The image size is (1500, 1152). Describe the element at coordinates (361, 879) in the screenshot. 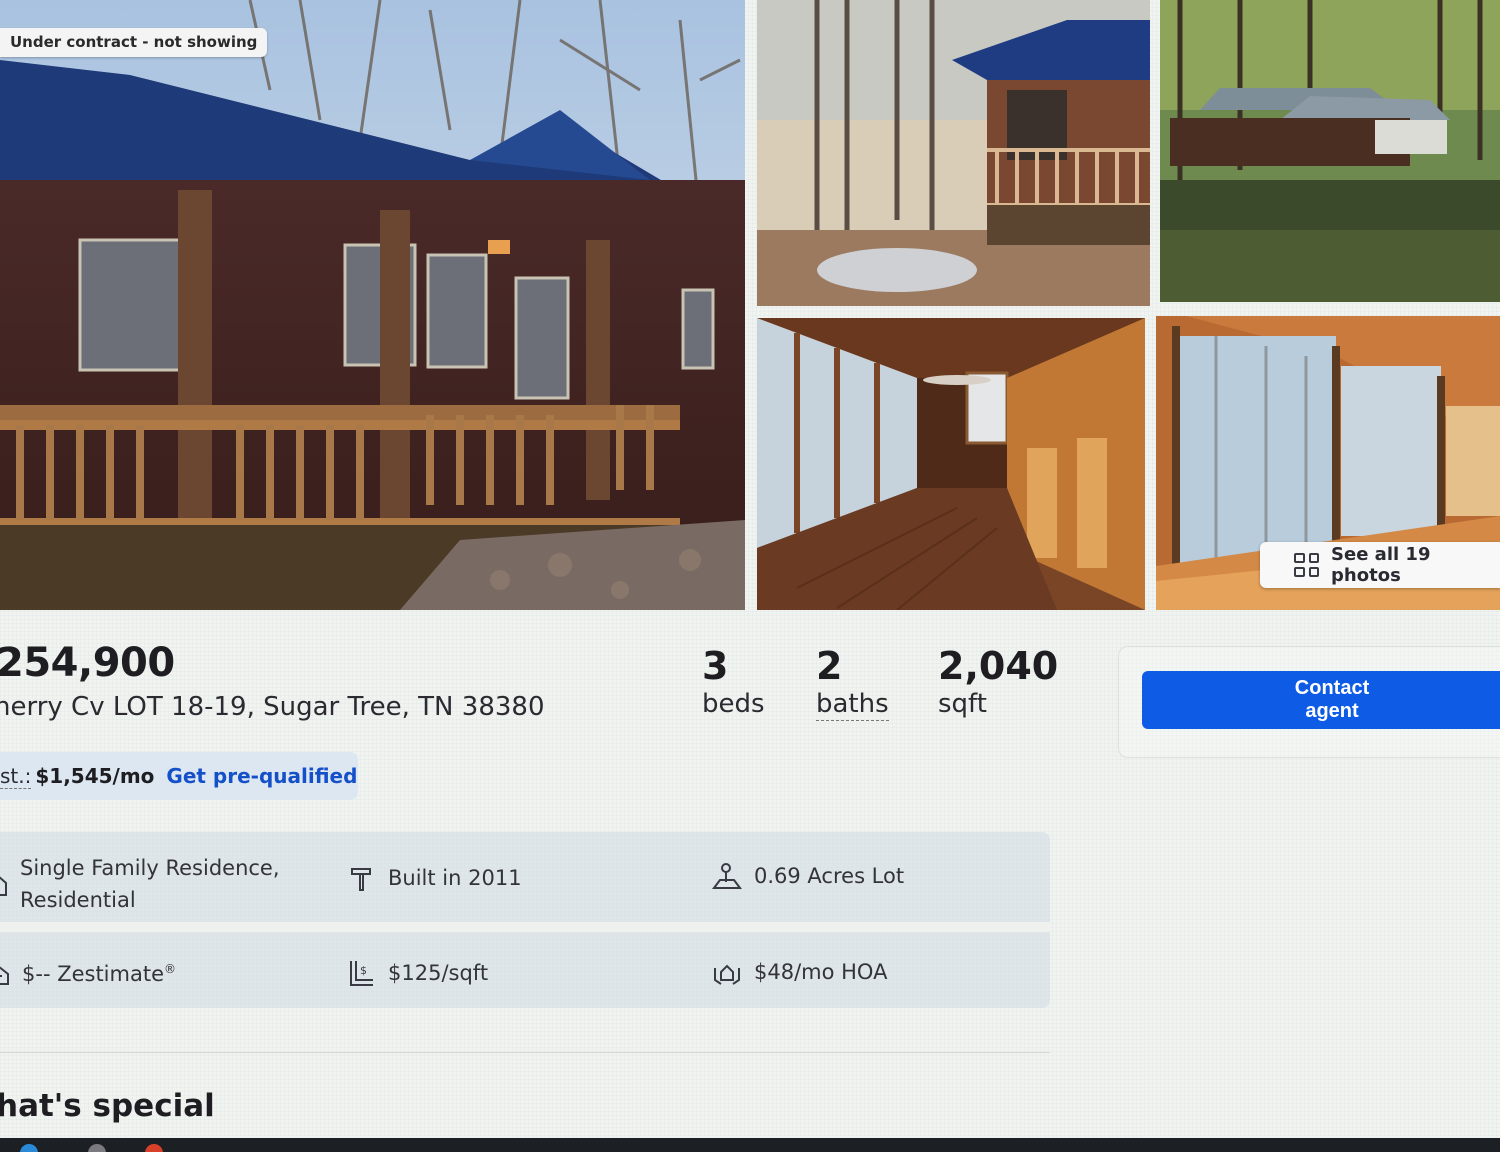

I see `hammer-icon` at that location.